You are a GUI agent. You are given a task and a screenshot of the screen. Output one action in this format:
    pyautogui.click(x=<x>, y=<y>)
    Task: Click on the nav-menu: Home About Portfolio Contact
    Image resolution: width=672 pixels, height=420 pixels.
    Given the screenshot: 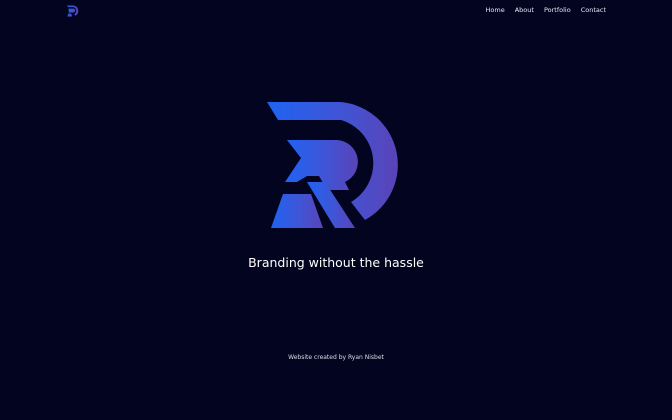 What is the action you would take?
    pyautogui.click(x=546, y=10)
    